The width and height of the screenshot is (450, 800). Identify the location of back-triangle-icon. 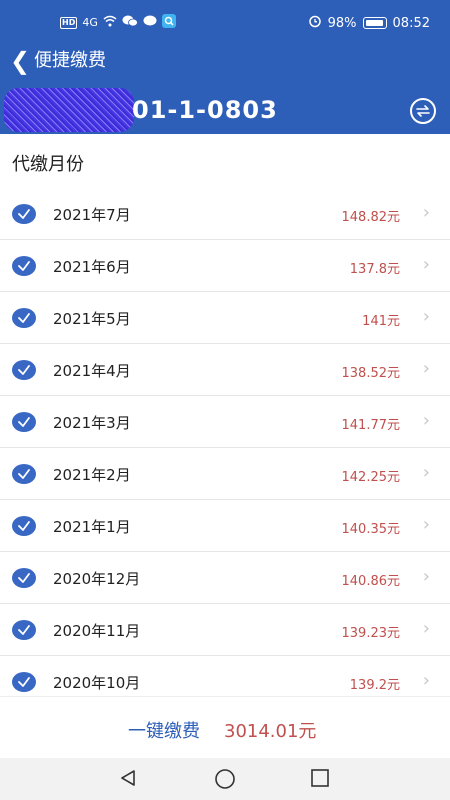
(128, 780).